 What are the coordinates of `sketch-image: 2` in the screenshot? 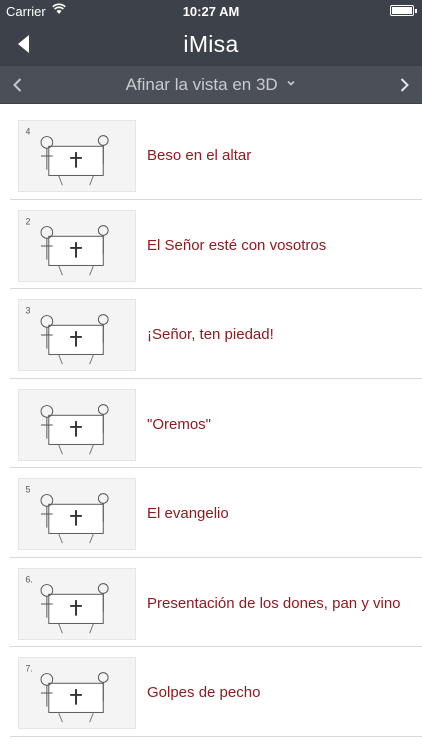 It's located at (67, 245).